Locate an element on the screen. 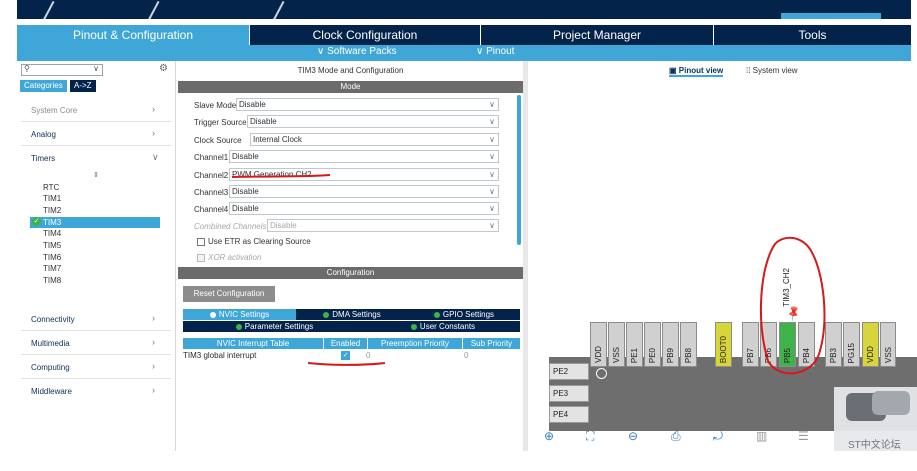  gear-icon: ⚙ is located at coordinates (163, 68).